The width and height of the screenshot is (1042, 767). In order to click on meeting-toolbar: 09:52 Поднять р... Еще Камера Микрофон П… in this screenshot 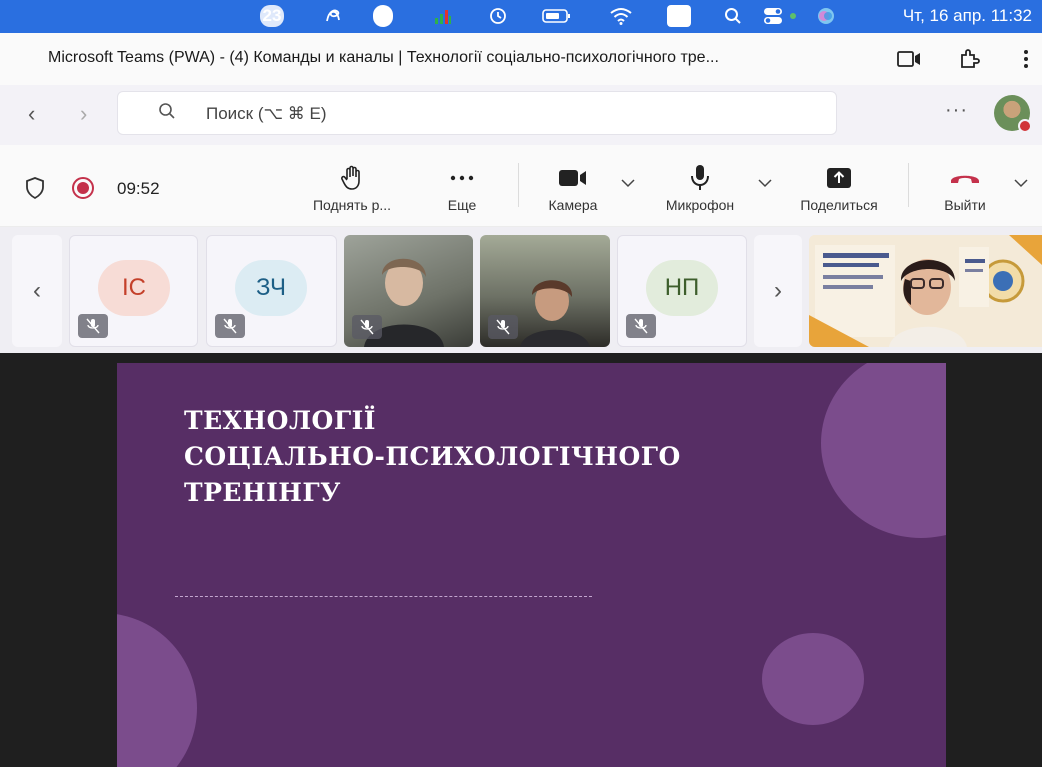, I will do `click(521, 186)`.